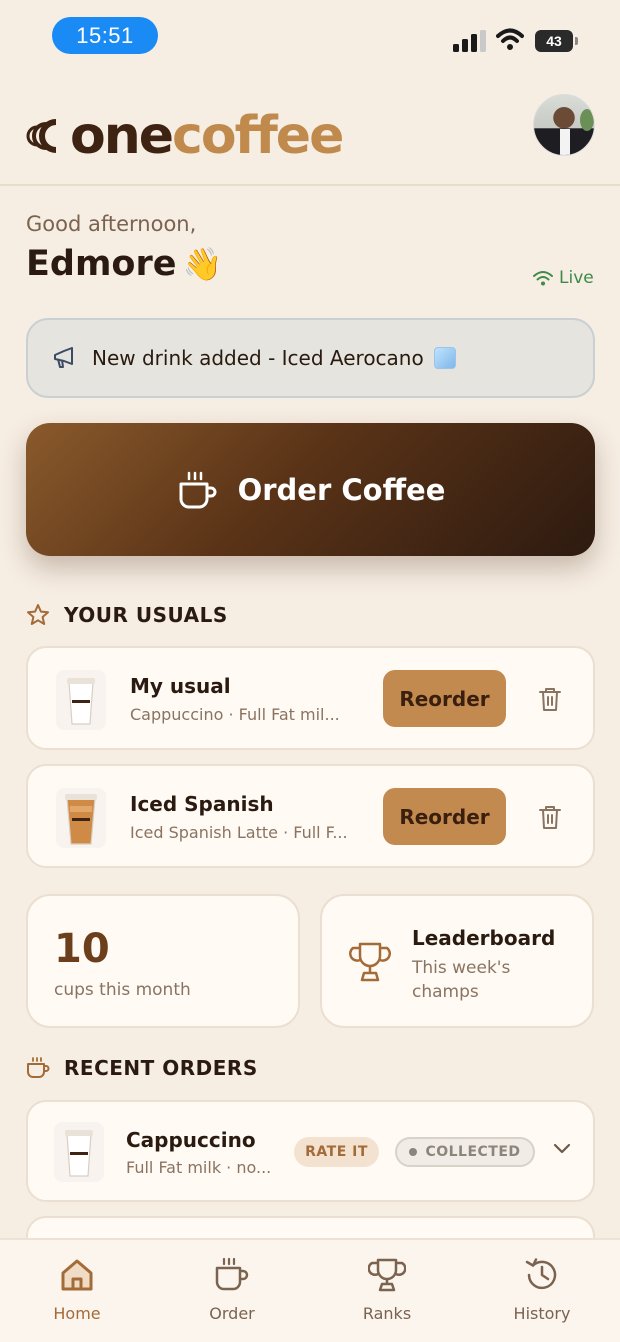 Image resolution: width=620 pixels, height=1342 pixels. What do you see at coordinates (258, 358) in the screenshot?
I see `announcement-text: New drink added - Iced Aerocano` at bounding box center [258, 358].